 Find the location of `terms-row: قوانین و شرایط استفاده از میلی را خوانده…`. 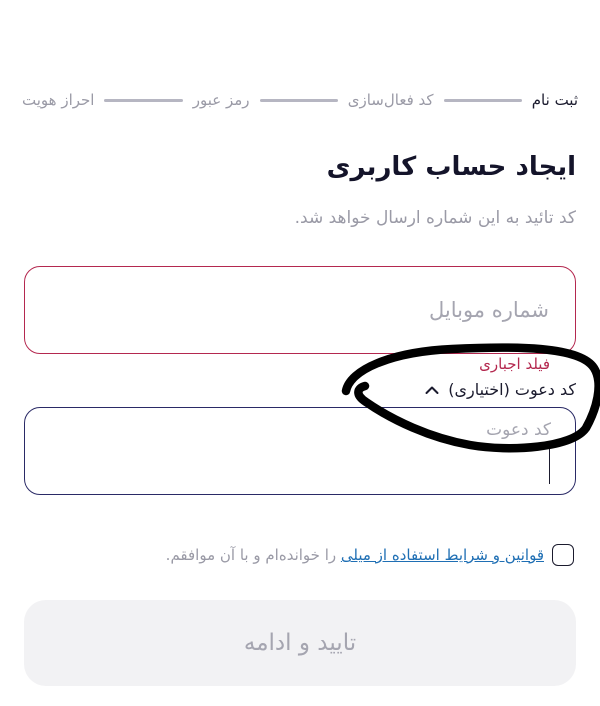

terms-row: قوانین و شرایط استفاده از میلی را خوانده… is located at coordinates (297, 555).